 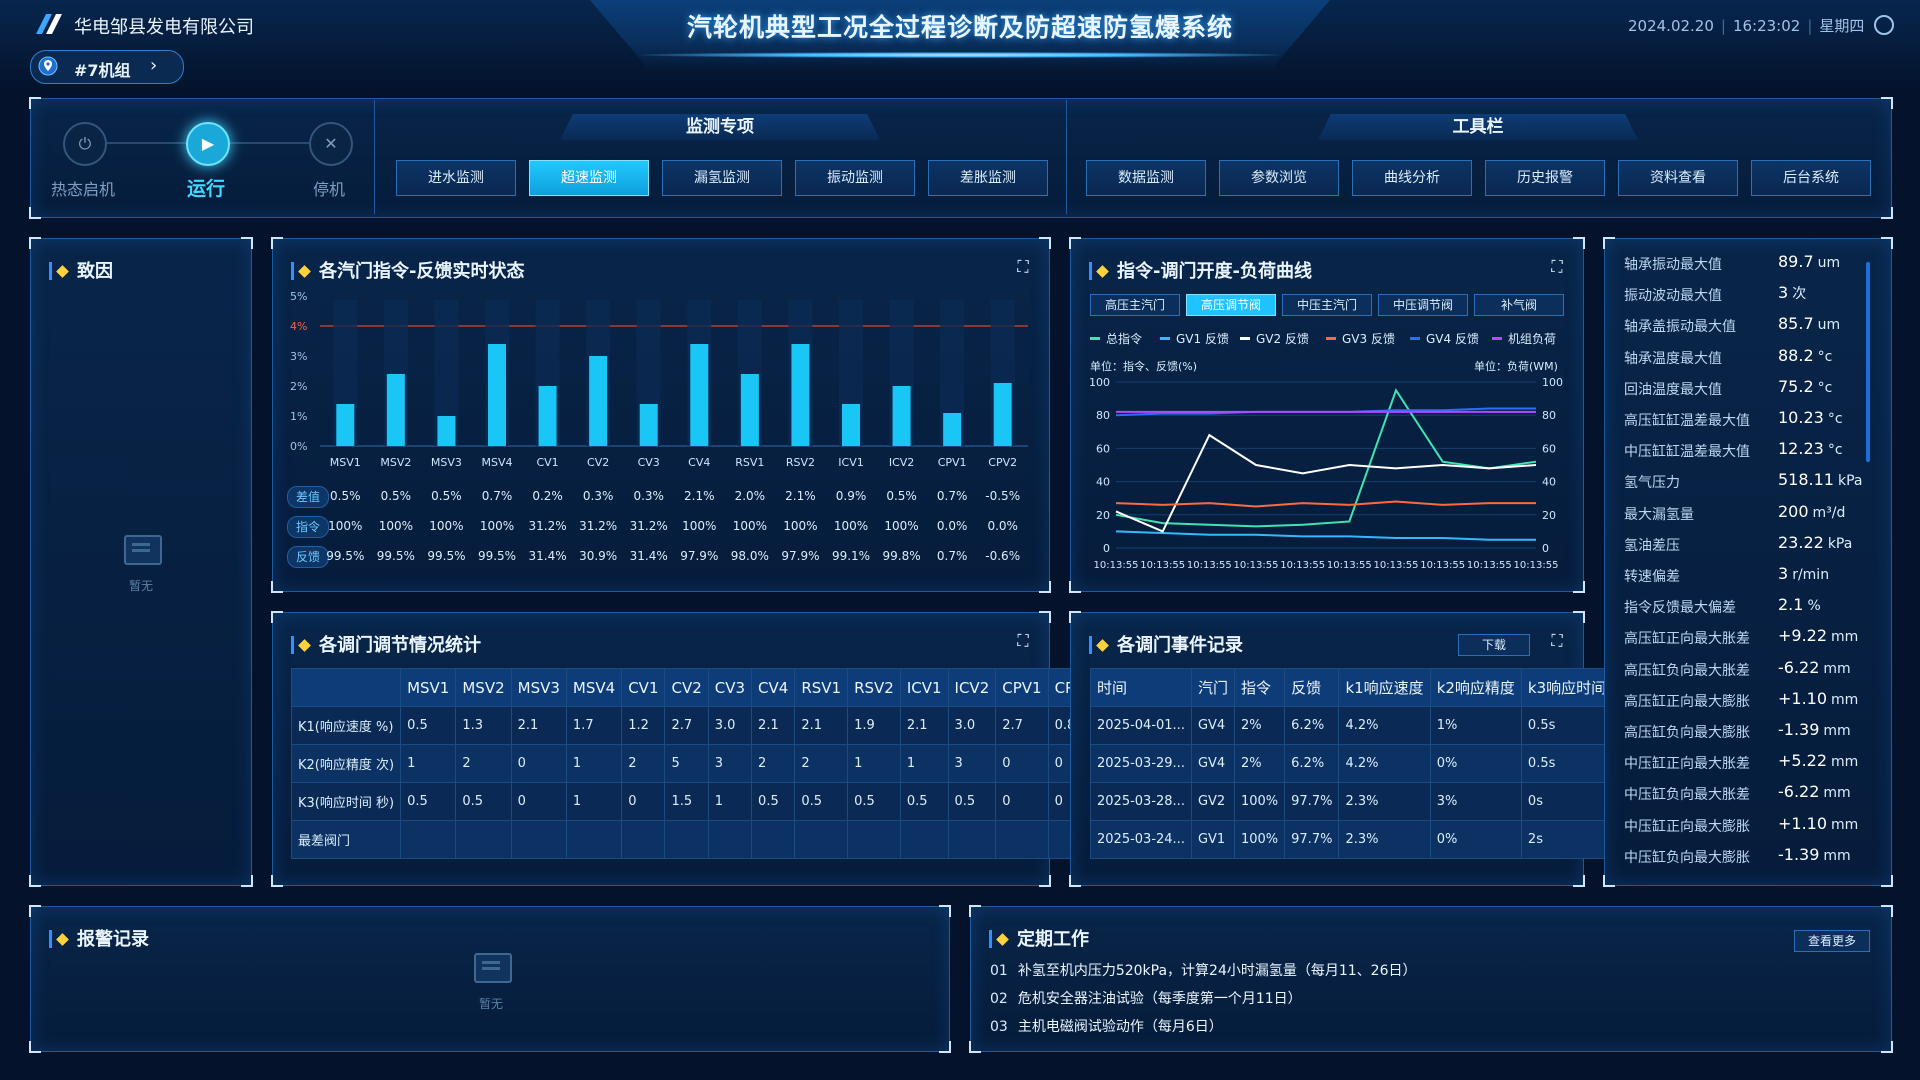 I want to click on curve-tab-active: 高压调节阀, so click(x=1231, y=305).